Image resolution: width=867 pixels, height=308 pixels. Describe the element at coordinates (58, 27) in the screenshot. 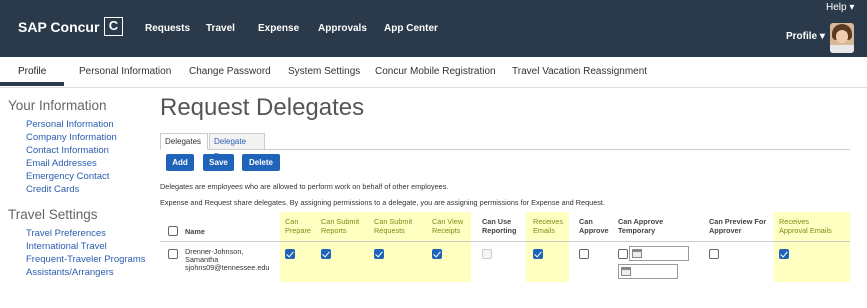

I see `sap-concur-logo: SAP Concur` at that location.